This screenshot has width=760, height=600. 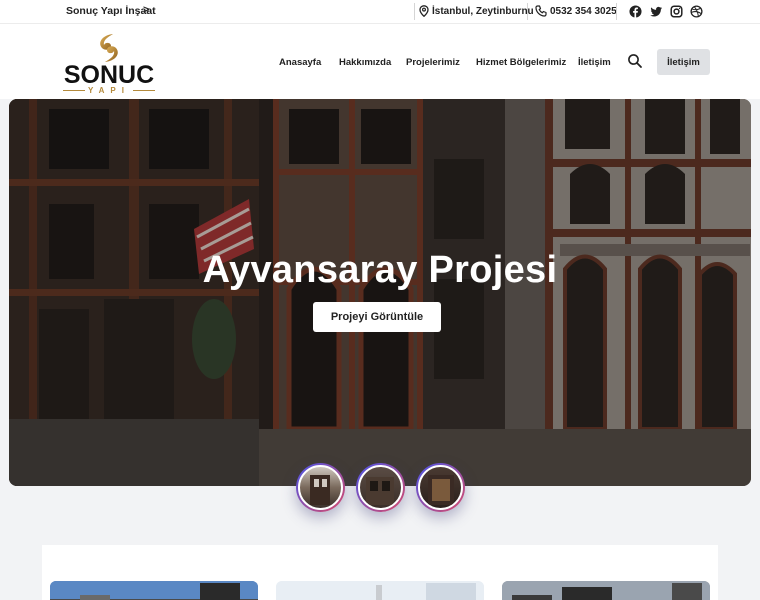 I want to click on nav-item-projelerimiz: Projelerimiz, so click(x=433, y=62).